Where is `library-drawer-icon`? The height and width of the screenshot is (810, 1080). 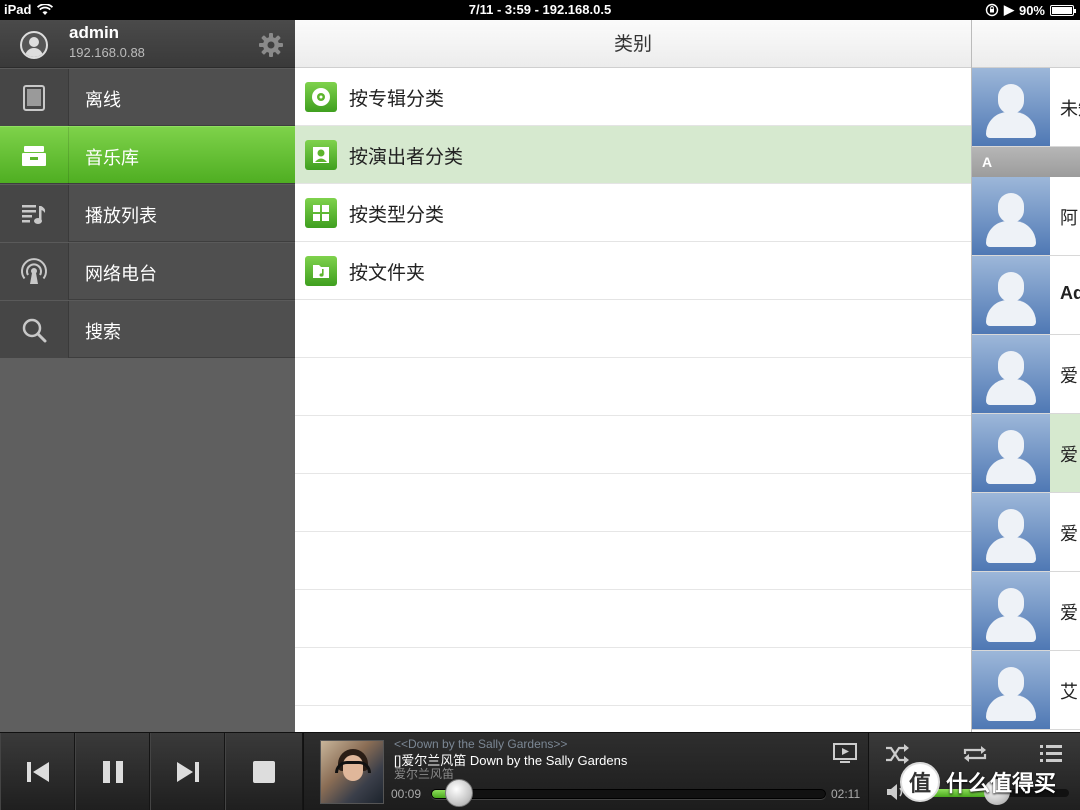 library-drawer-icon is located at coordinates (34, 155).